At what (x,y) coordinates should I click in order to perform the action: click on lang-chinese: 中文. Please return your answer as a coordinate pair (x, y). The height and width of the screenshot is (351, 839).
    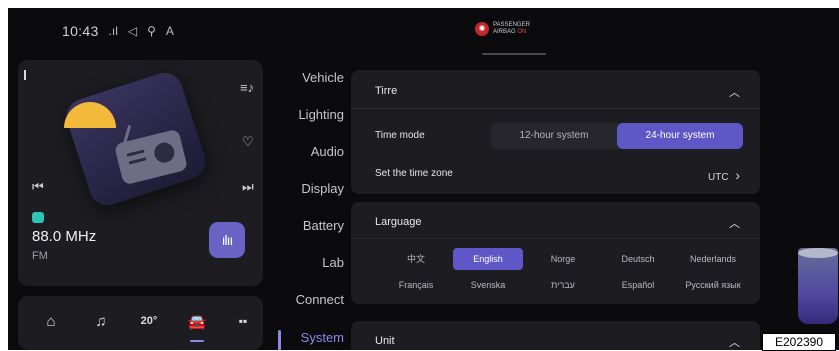
    Looking at the image, I should click on (416, 259).